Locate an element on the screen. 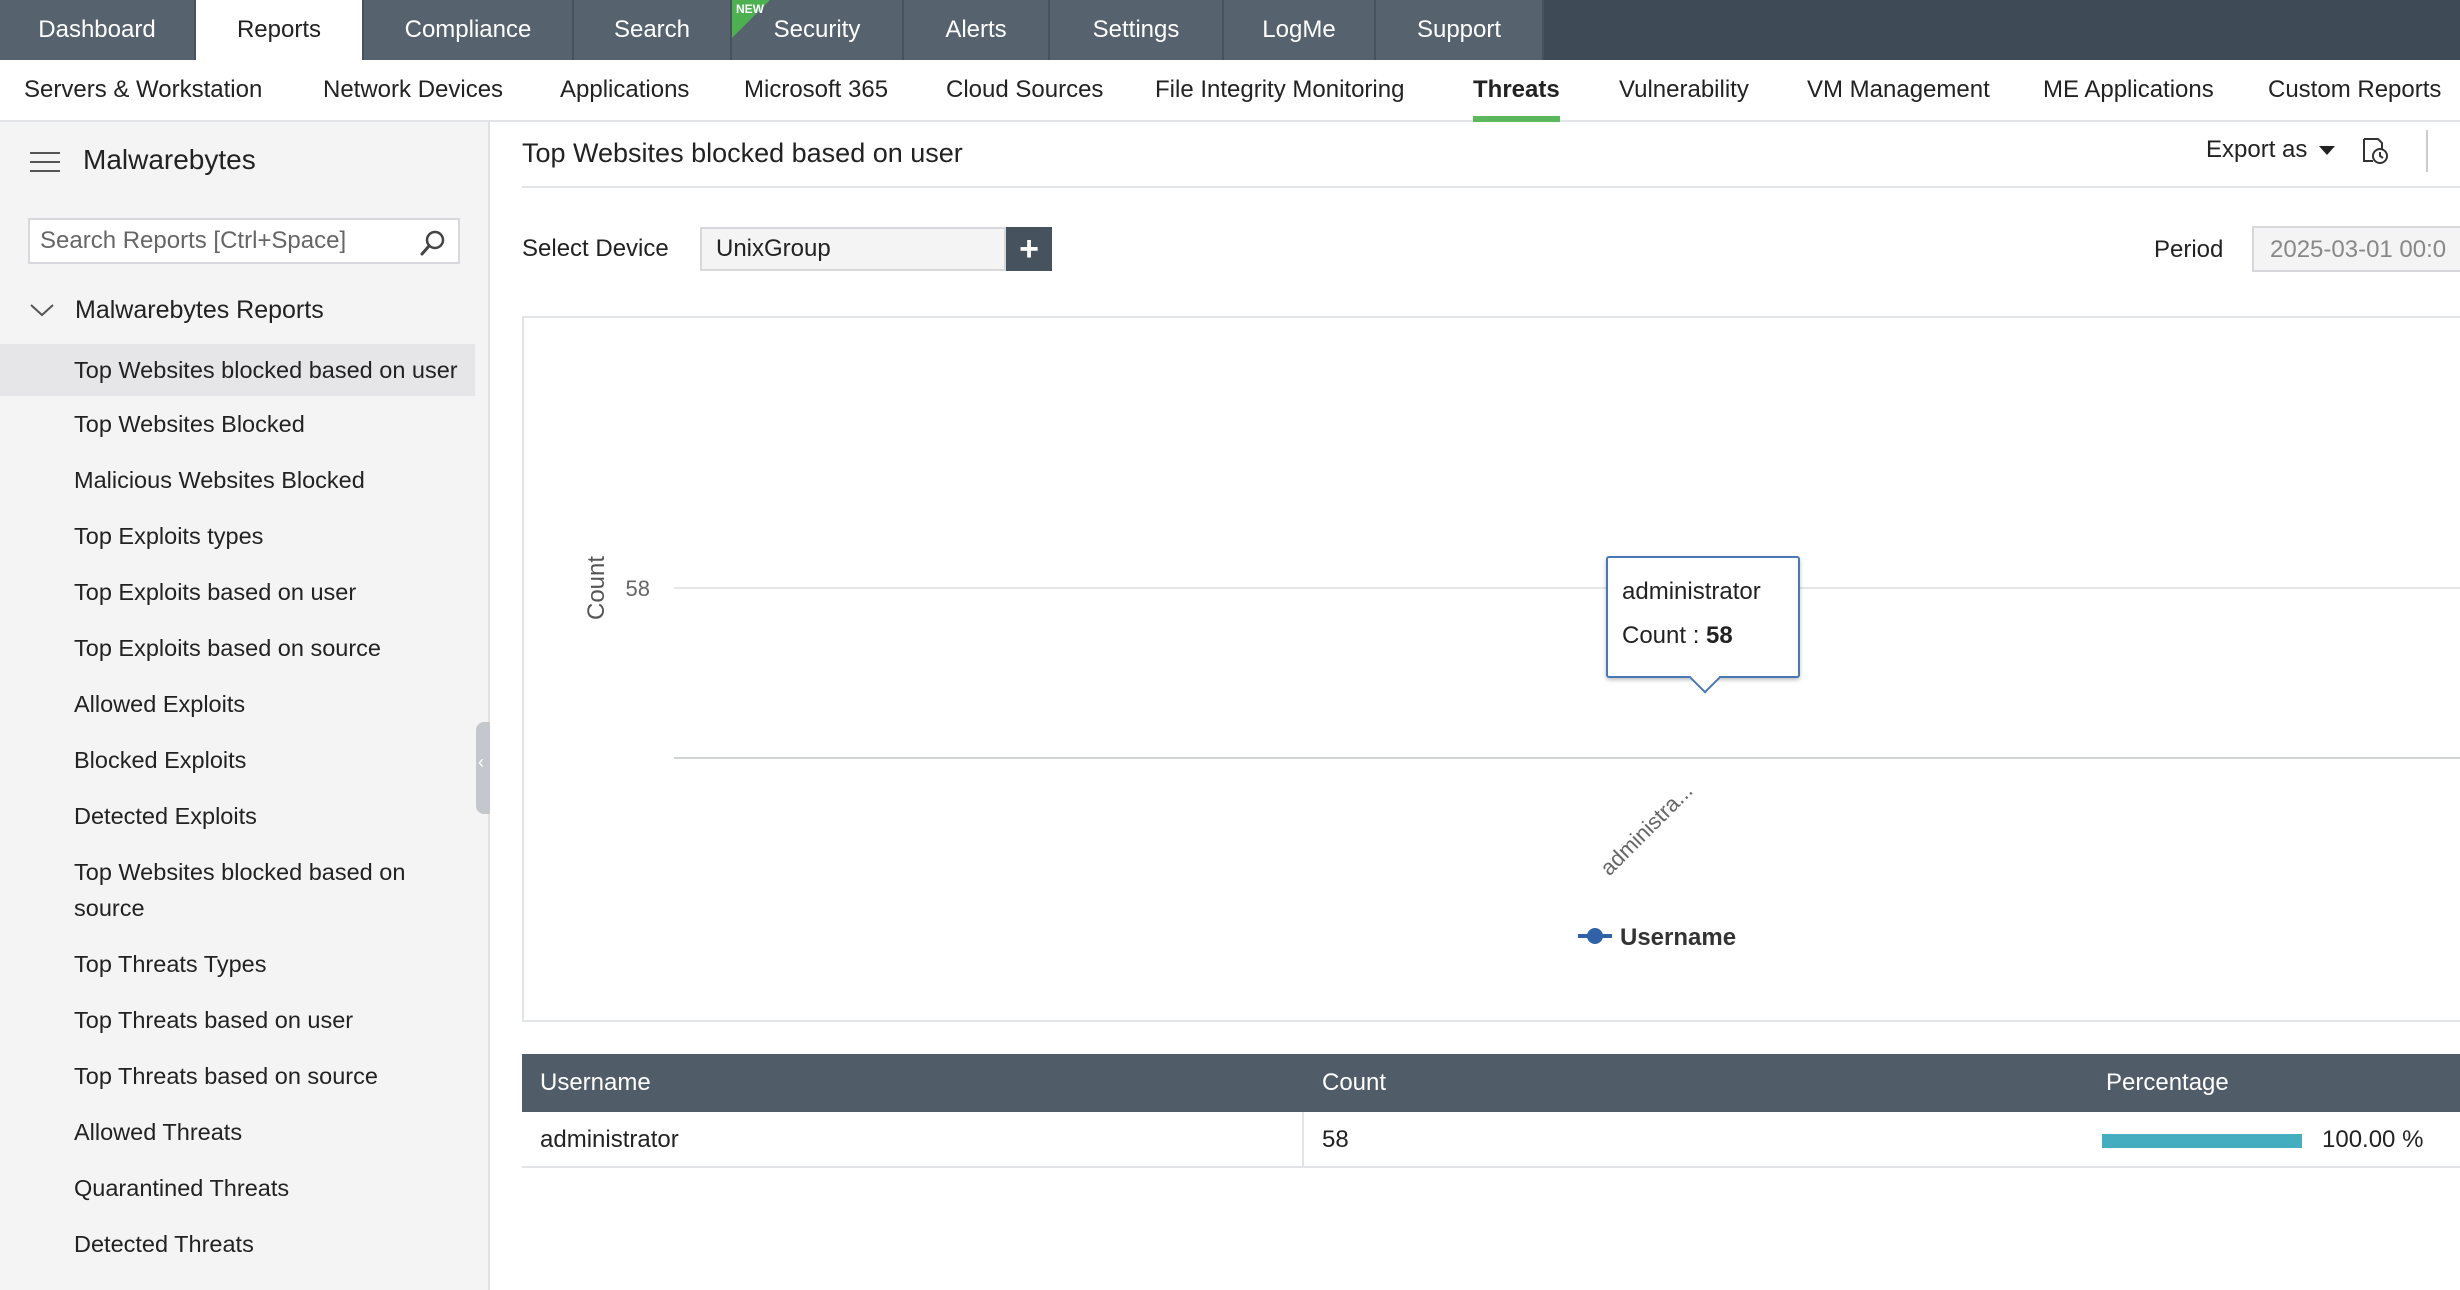  schedule-report-icon is located at coordinates (2375, 151).